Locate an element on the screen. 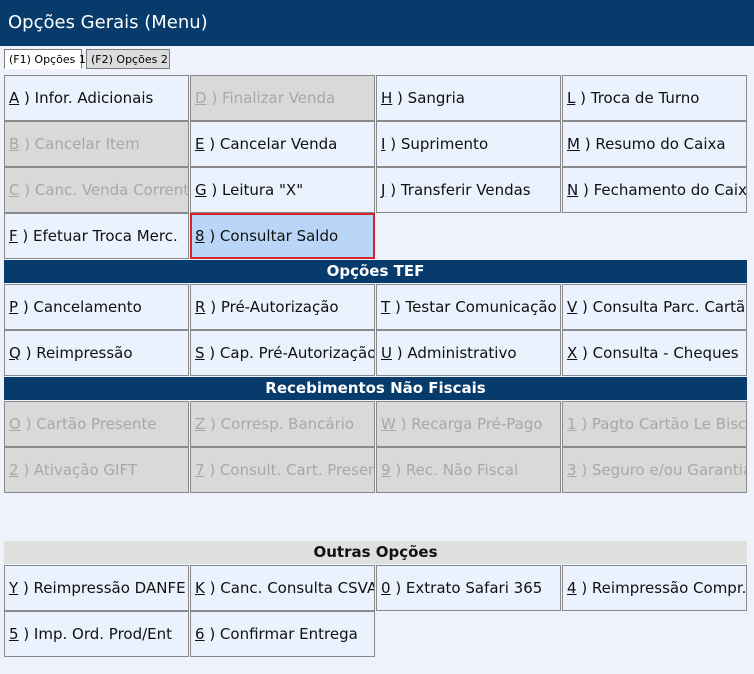  option-label: ) Rec. Não Fiscal is located at coordinates (454, 470).